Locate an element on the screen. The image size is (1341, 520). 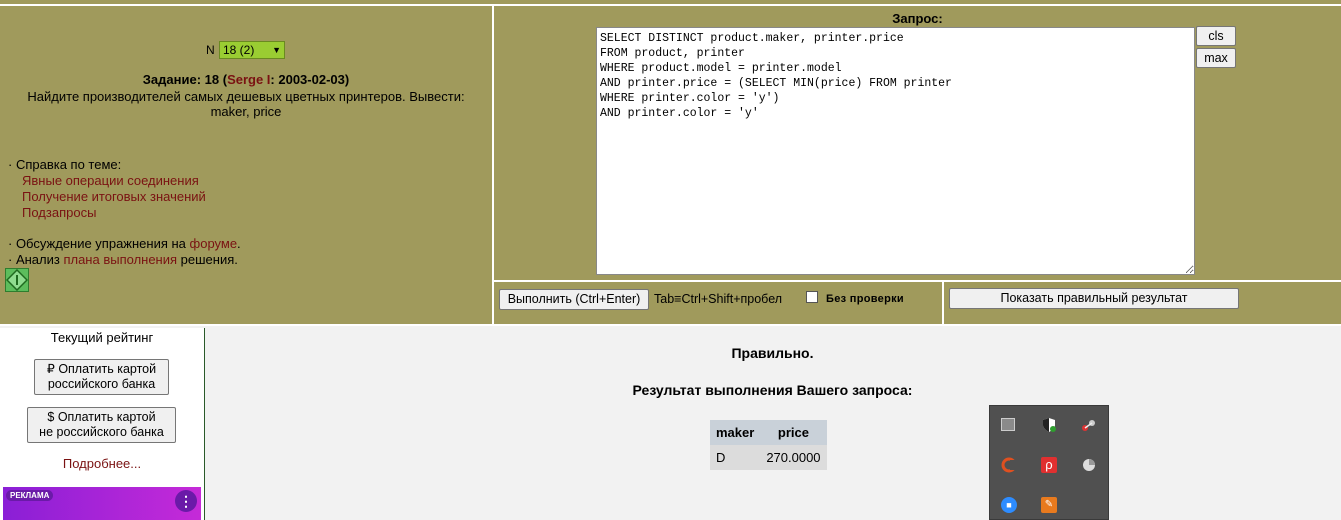
query-label: Запрос: is located at coordinates (917, 18).